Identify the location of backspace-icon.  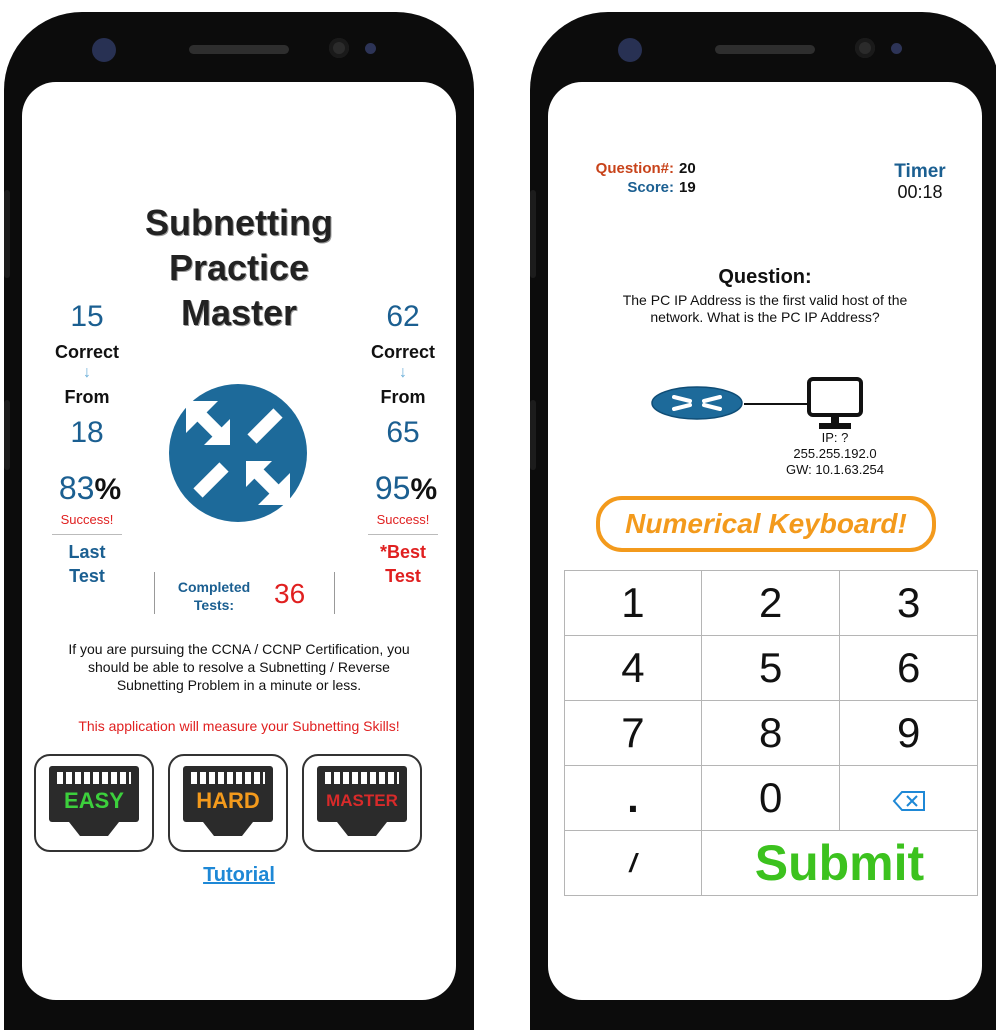
(909, 797).